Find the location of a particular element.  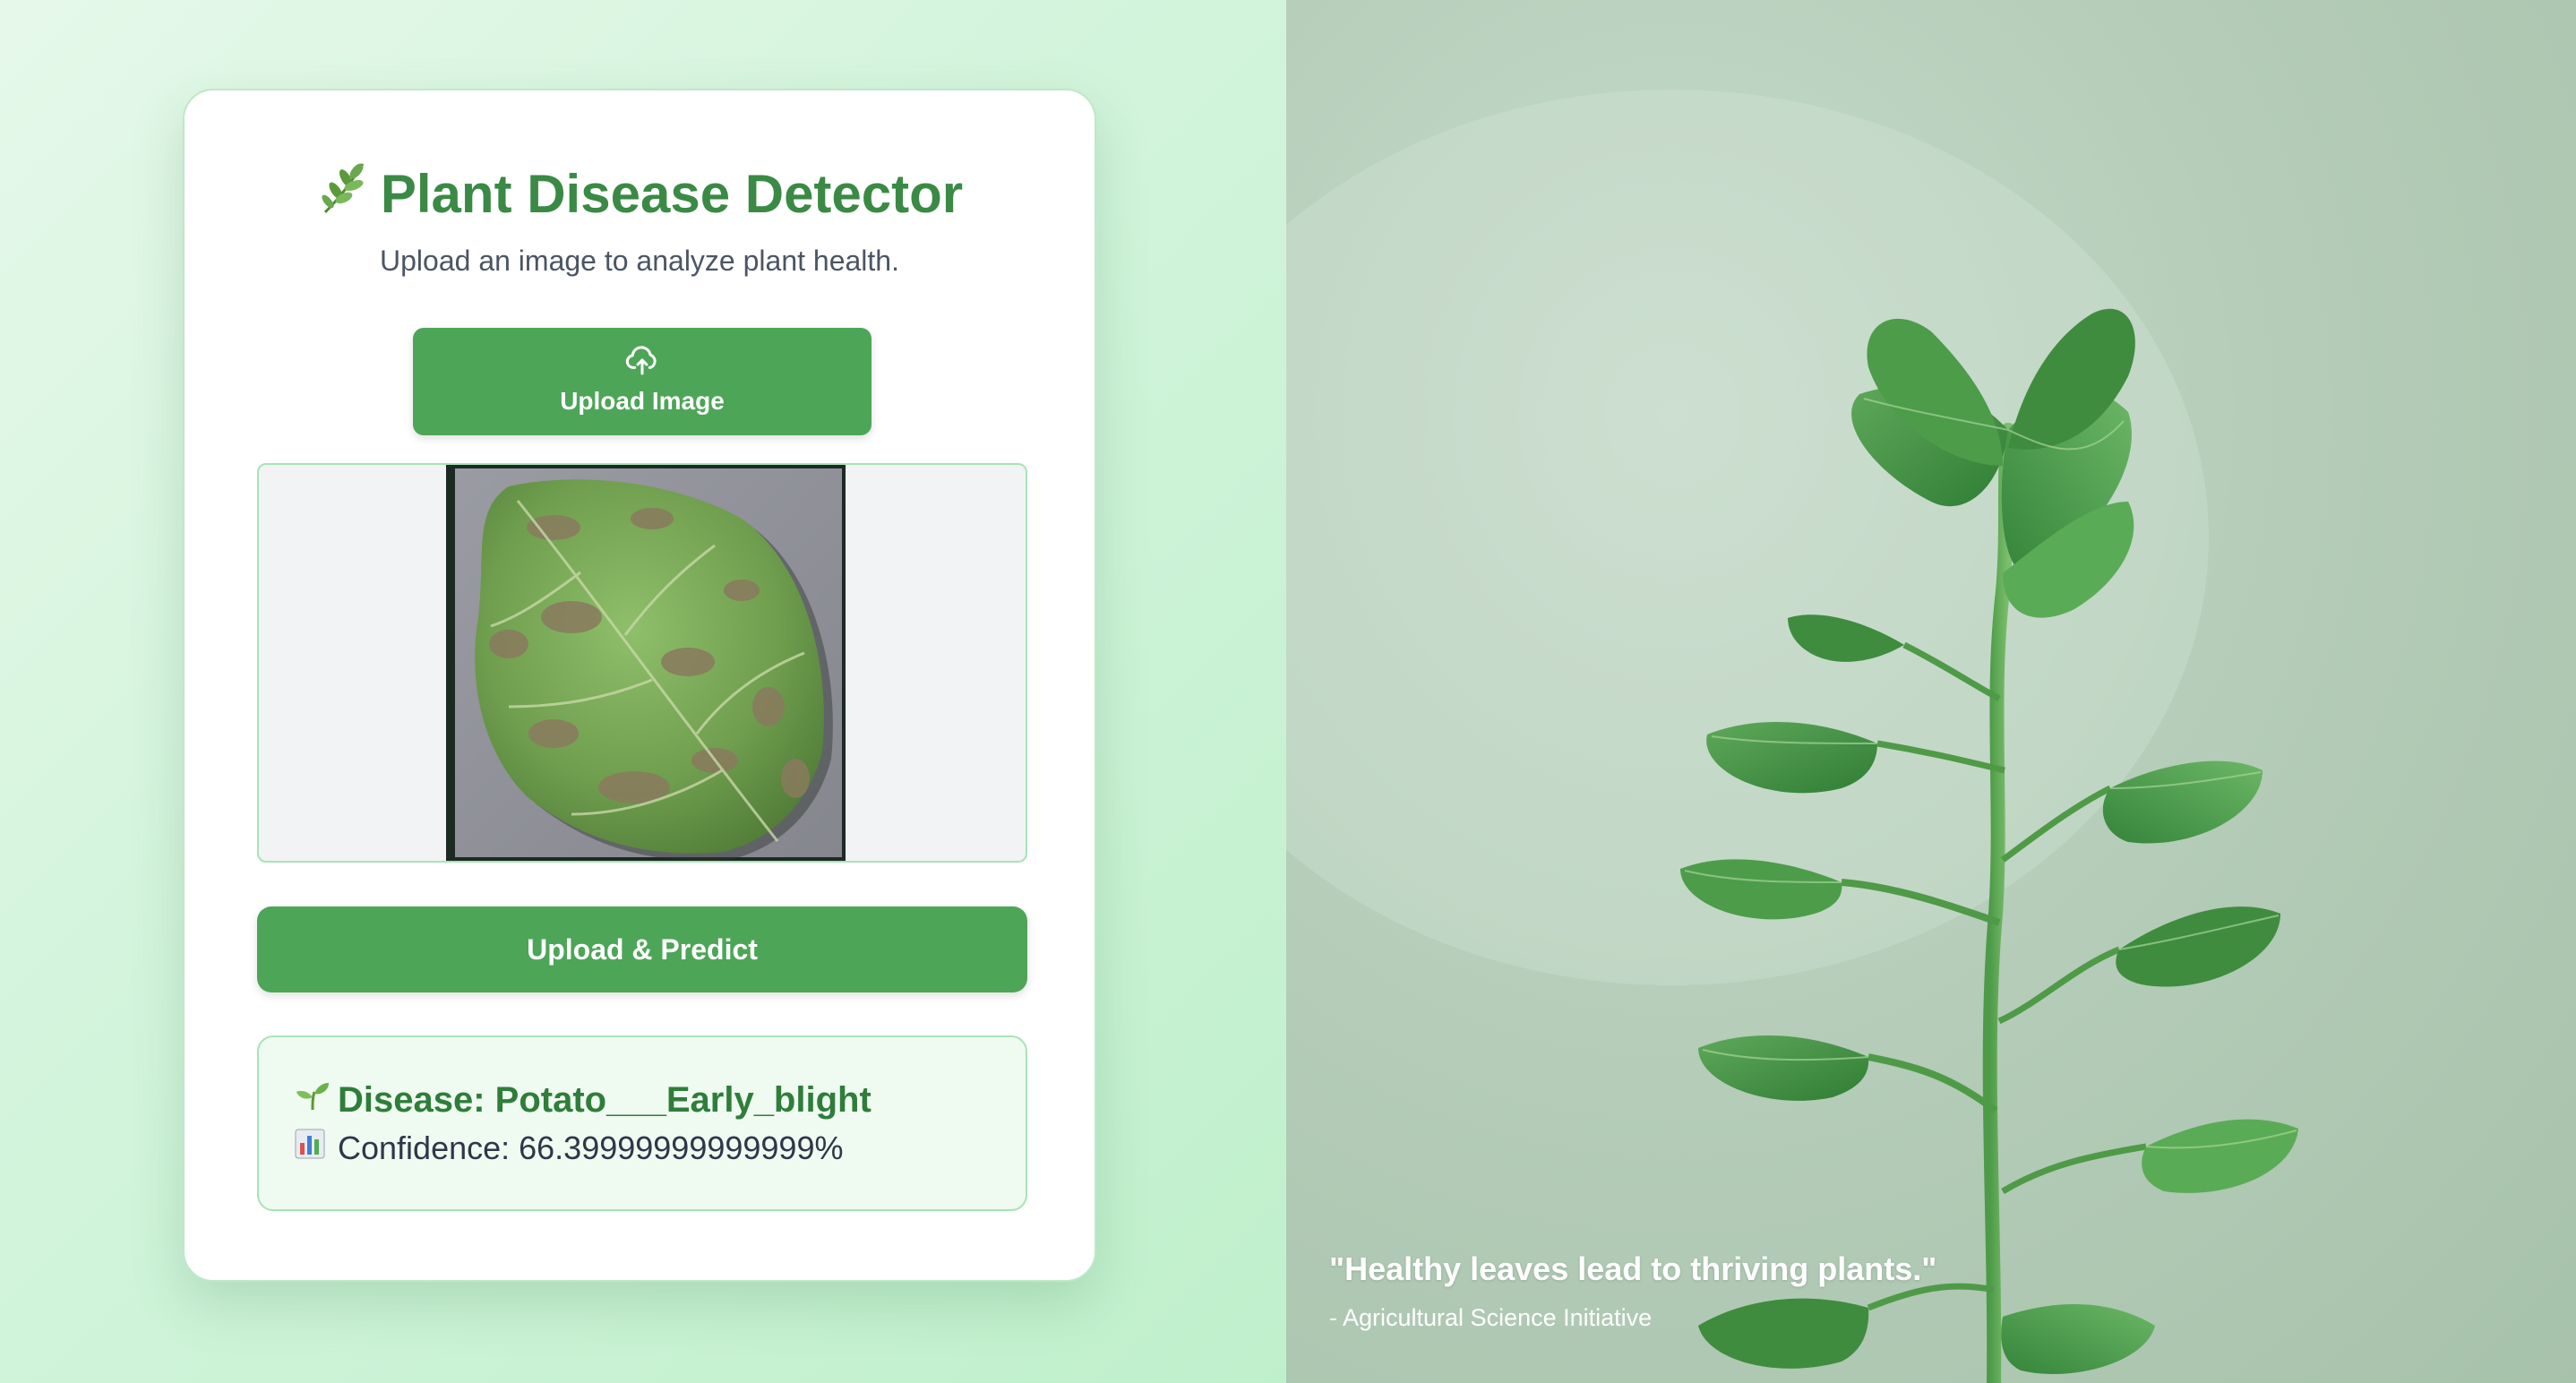

seedling-icon is located at coordinates (313, 1100).